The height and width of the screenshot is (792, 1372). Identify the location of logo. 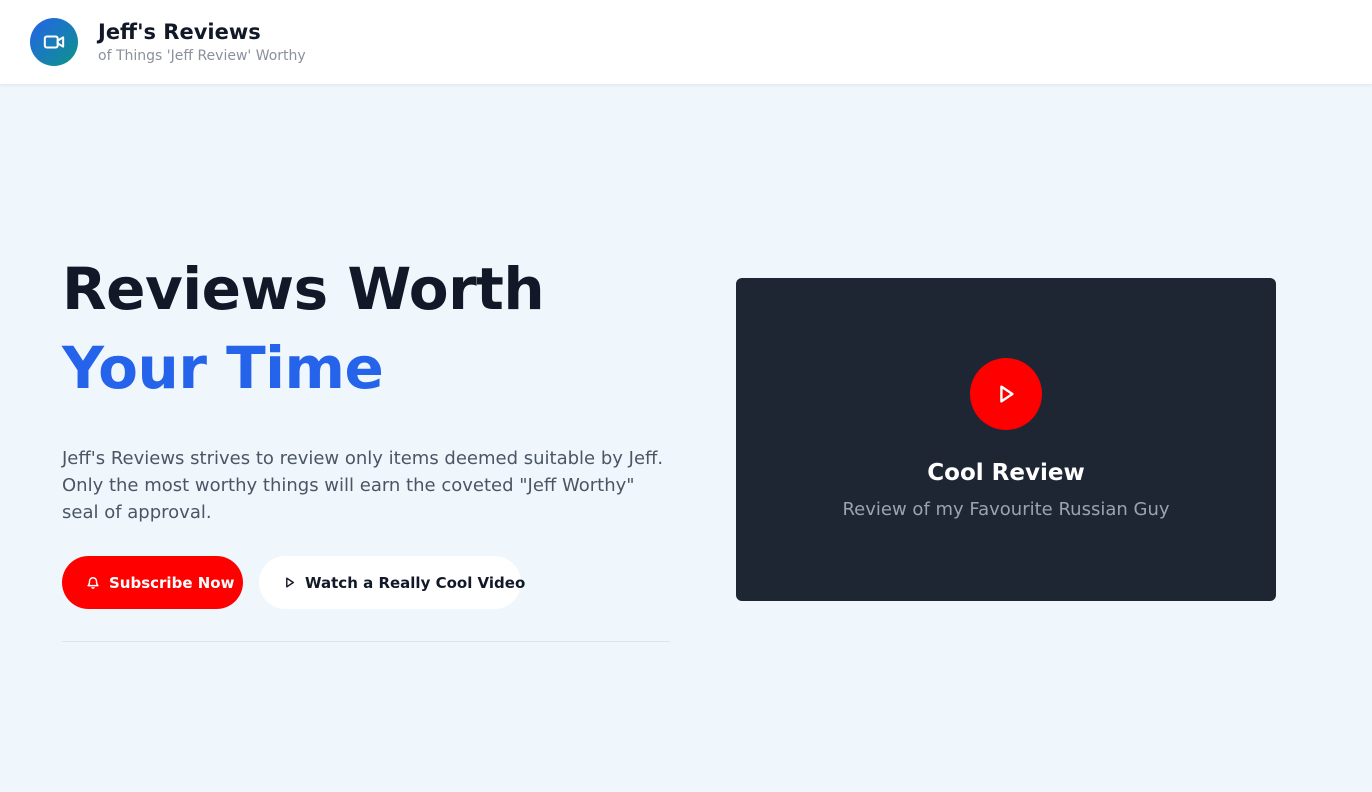
(54, 42).